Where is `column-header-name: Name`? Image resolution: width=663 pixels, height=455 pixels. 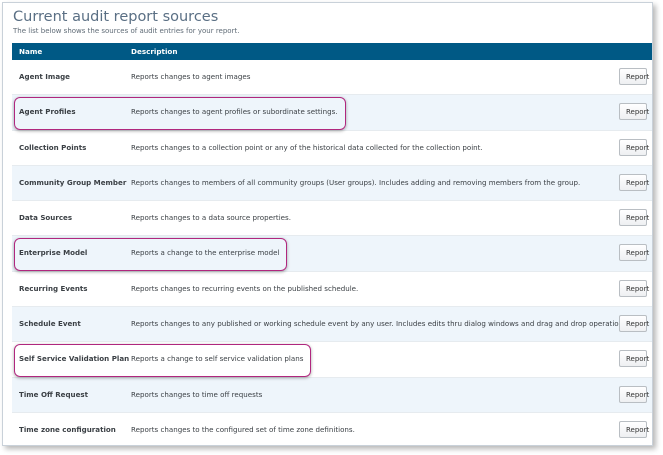 column-header-name: Name is located at coordinates (31, 51).